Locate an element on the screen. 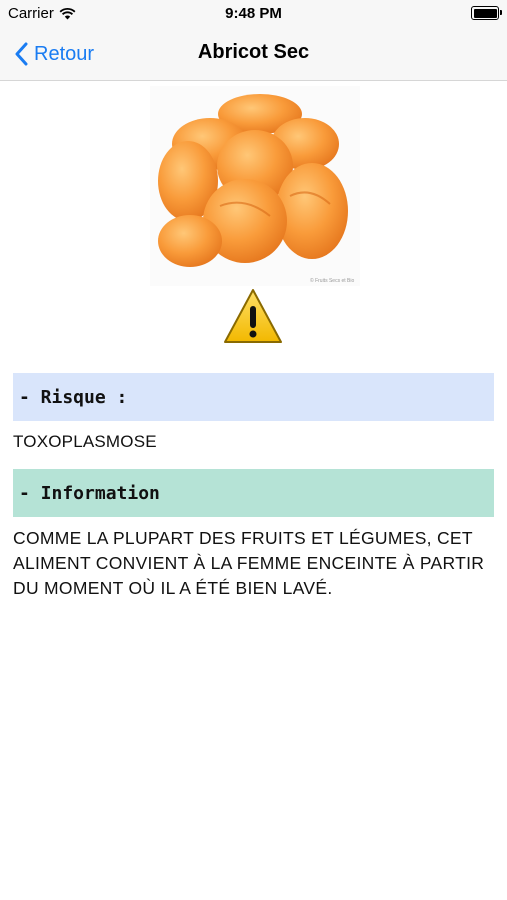  risk-header-label: - Risque : is located at coordinates (73, 397).